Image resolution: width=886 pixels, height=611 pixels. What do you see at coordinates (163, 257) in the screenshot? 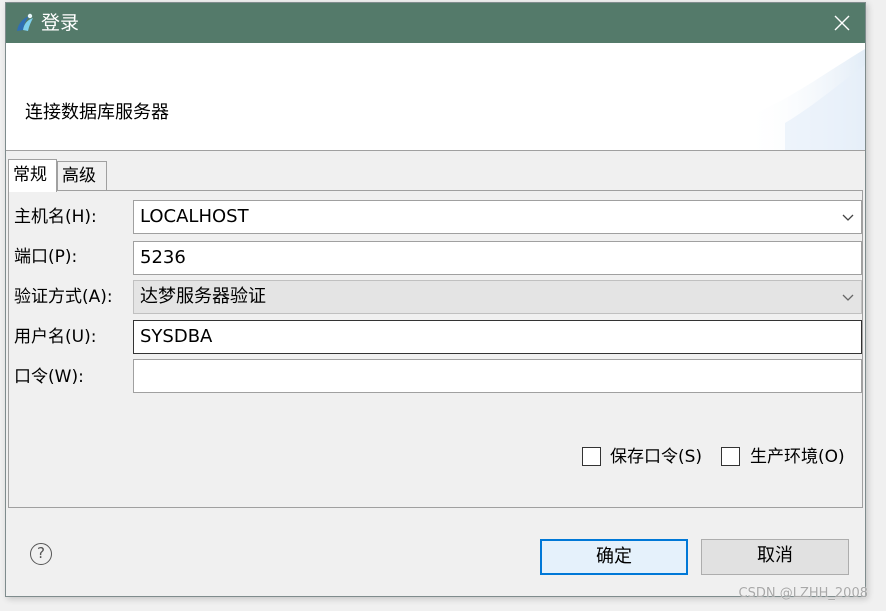
I see `port-value: 5236` at bounding box center [163, 257].